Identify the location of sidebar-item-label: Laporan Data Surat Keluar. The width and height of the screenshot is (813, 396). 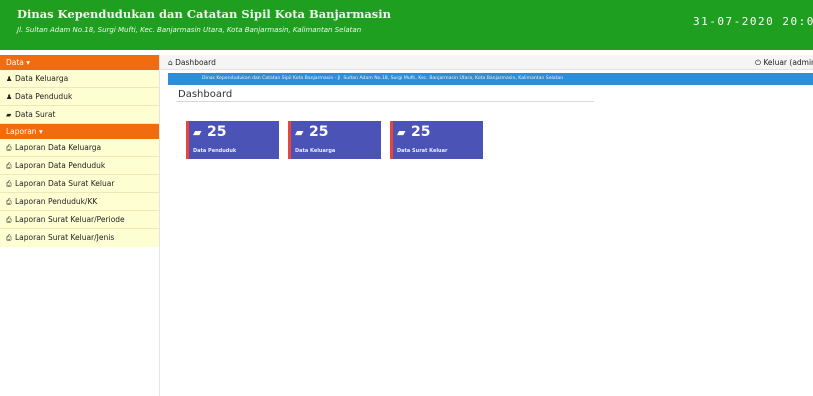
(65, 183).